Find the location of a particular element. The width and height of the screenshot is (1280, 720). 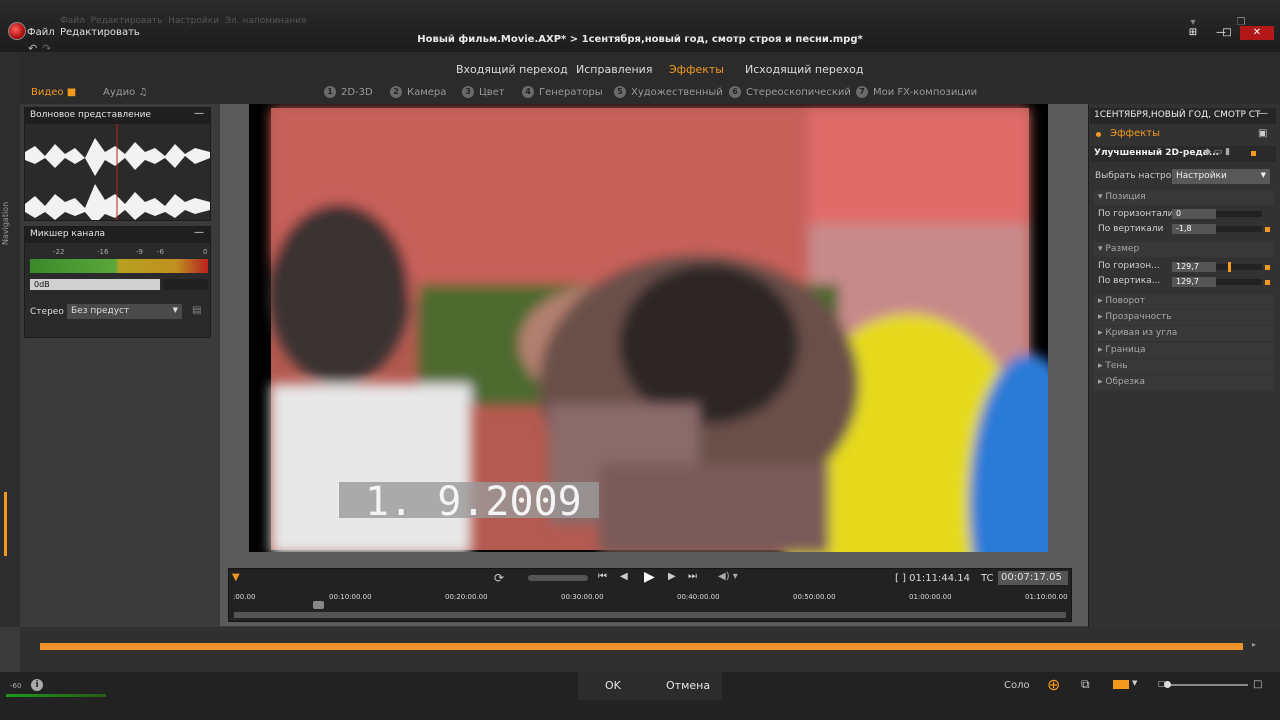

tab-out-transition: Исходящий переход is located at coordinates (804, 69).